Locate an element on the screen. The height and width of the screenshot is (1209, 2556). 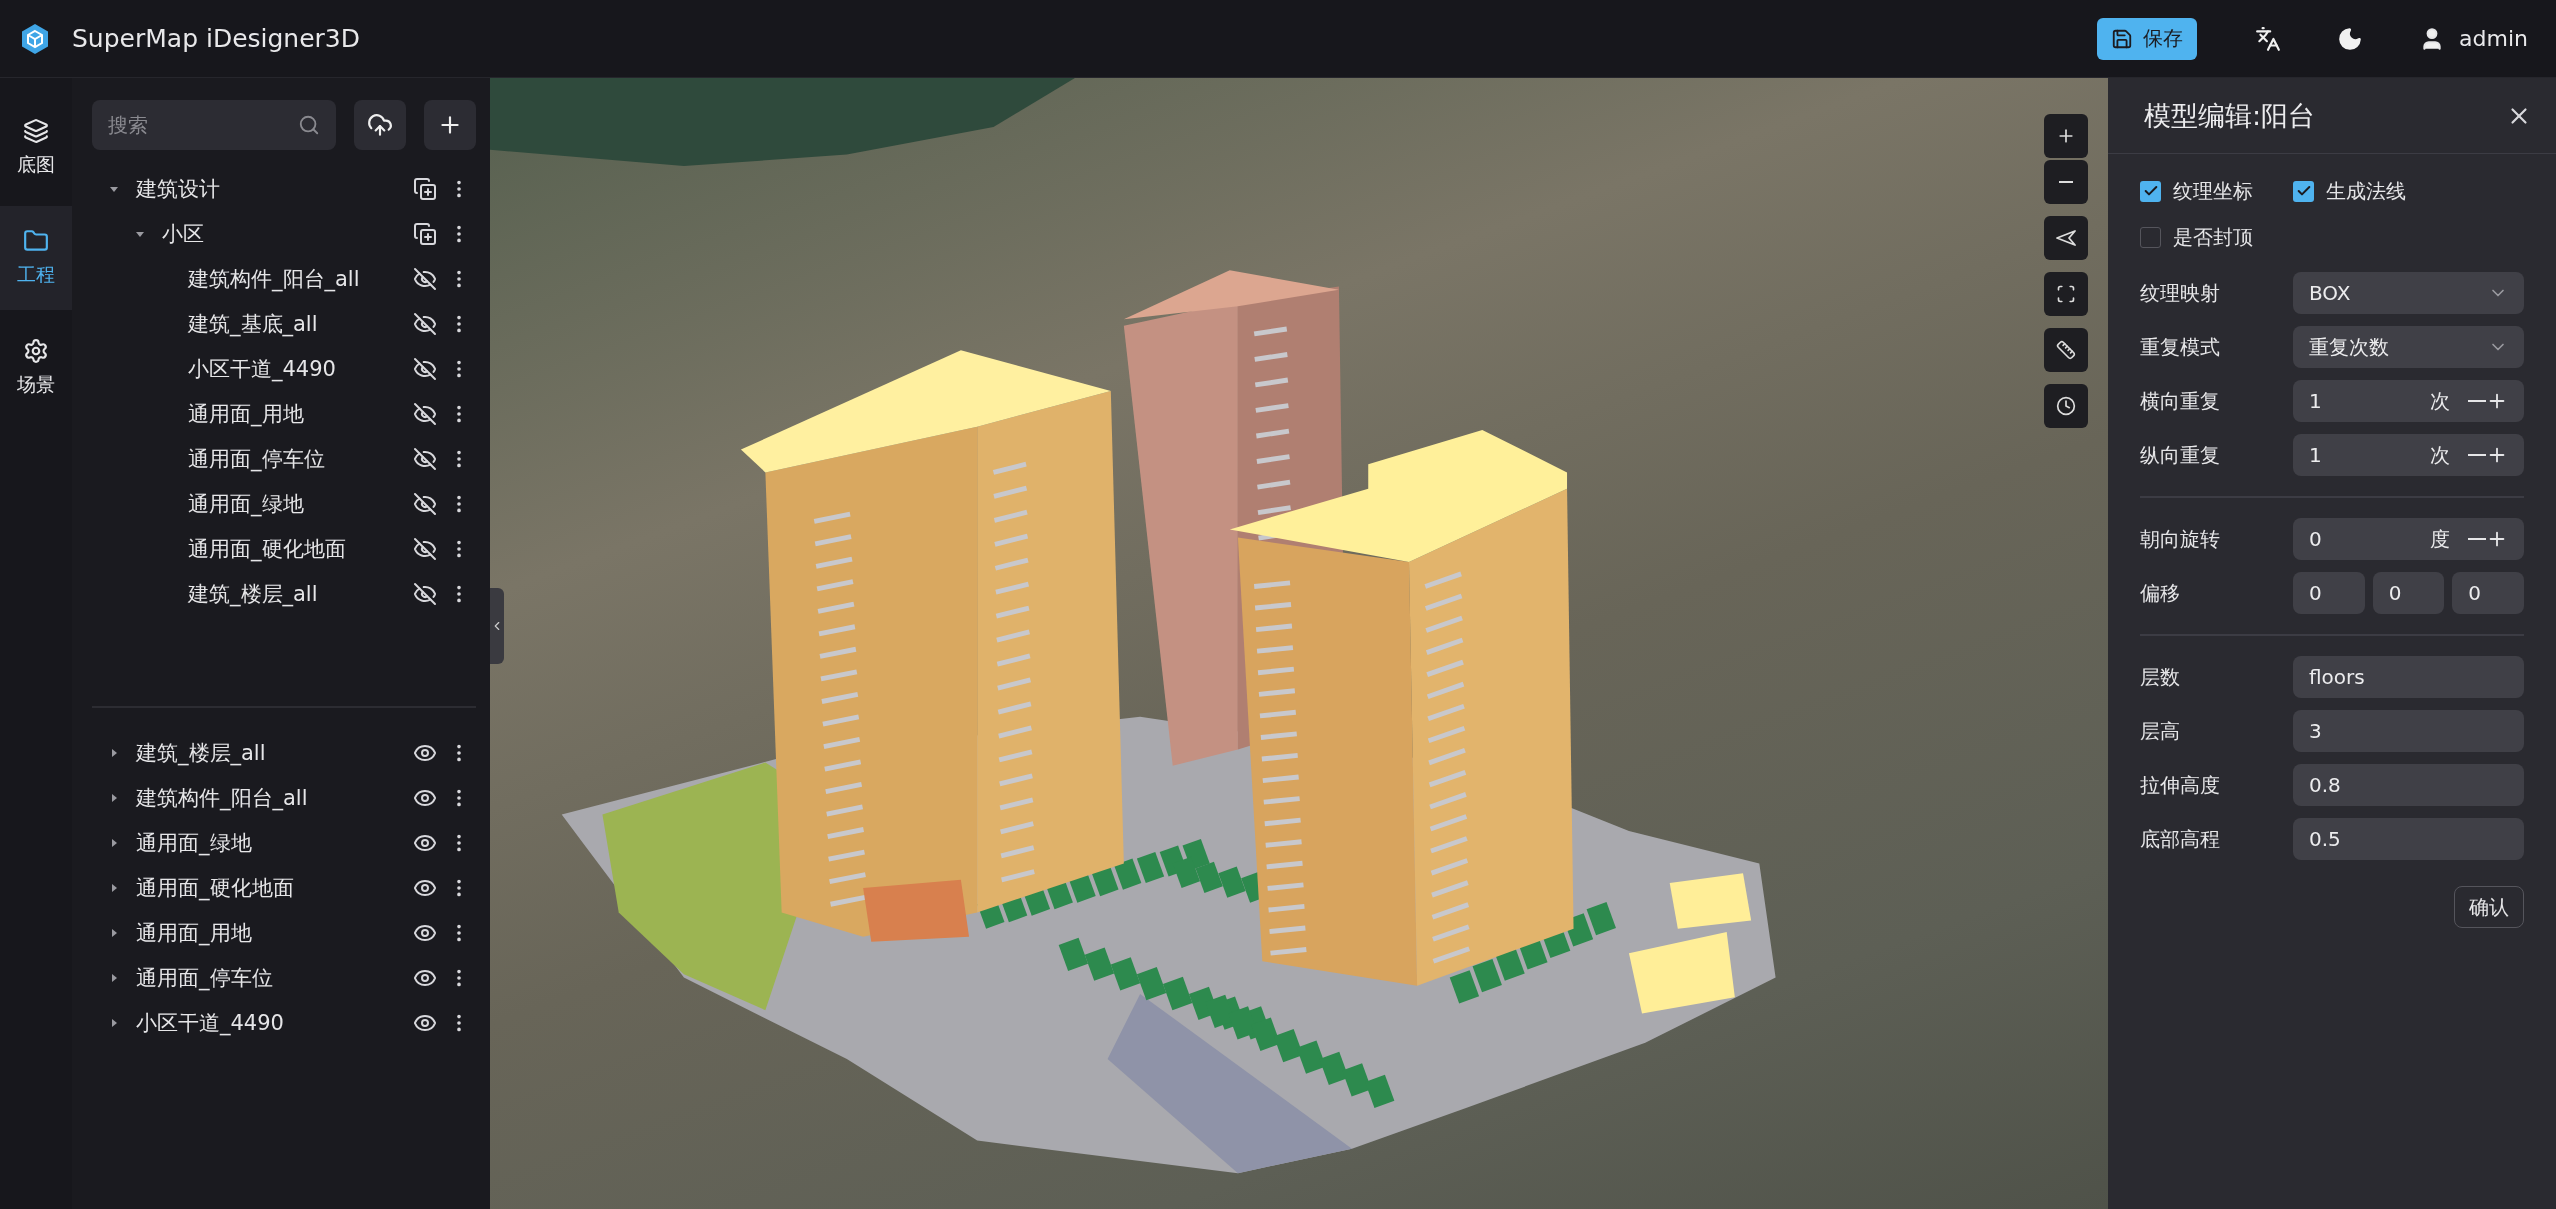
field-label: 重复模式 is located at coordinates (2180, 347).